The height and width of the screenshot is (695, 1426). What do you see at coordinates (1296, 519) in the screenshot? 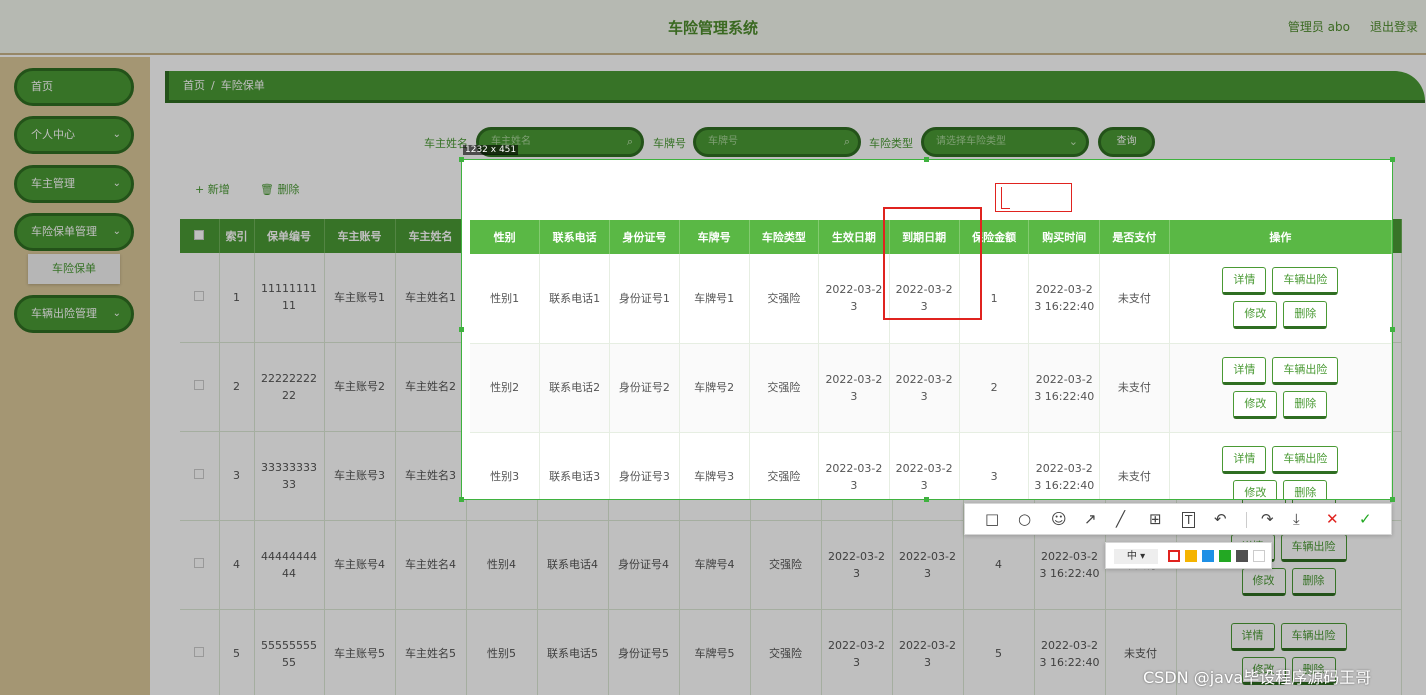
I see `download-icon: ⤓` at bounding box center [1296, 519].